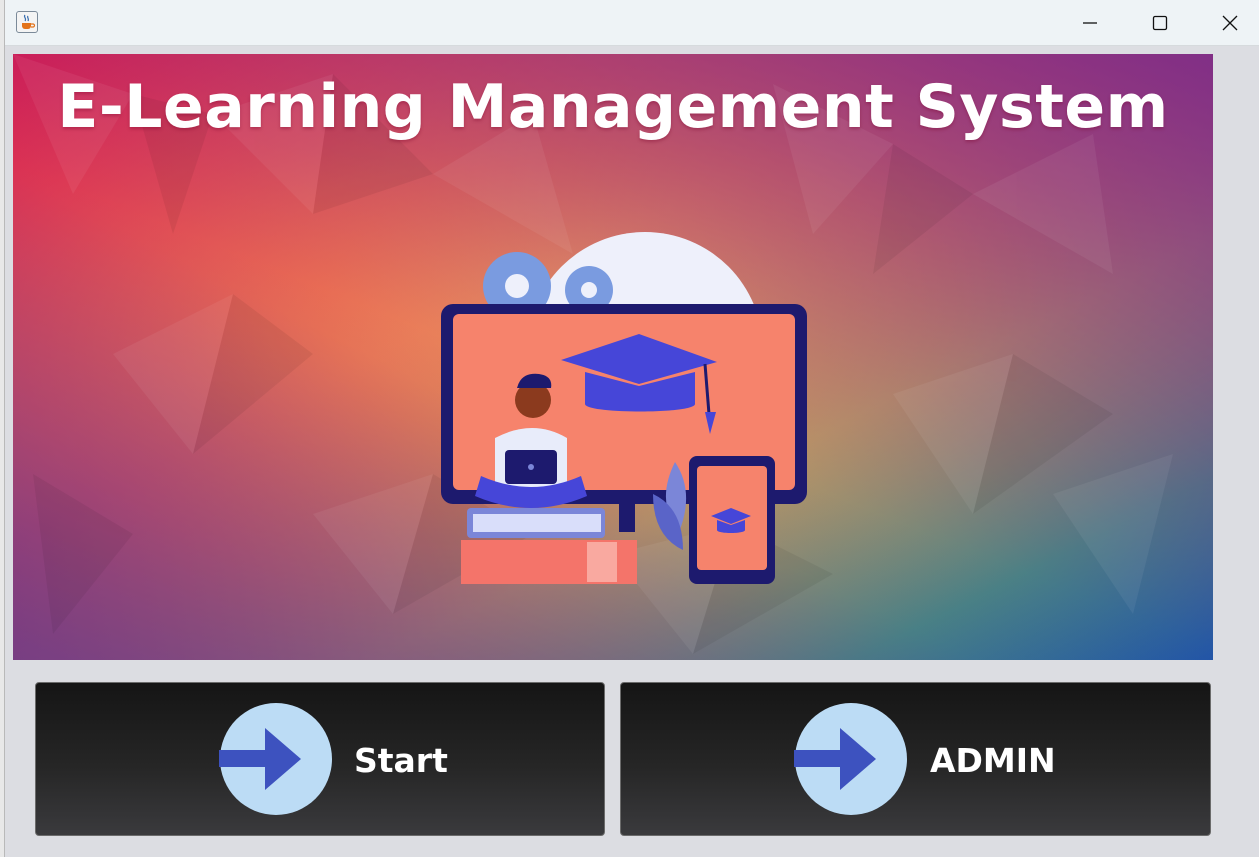 This screenshot has width=1259, height=857. What do you see at coordinates (915, 759) in the screenshot?
I see `admin-button: ADMIN` at bounding box center [915, 759].